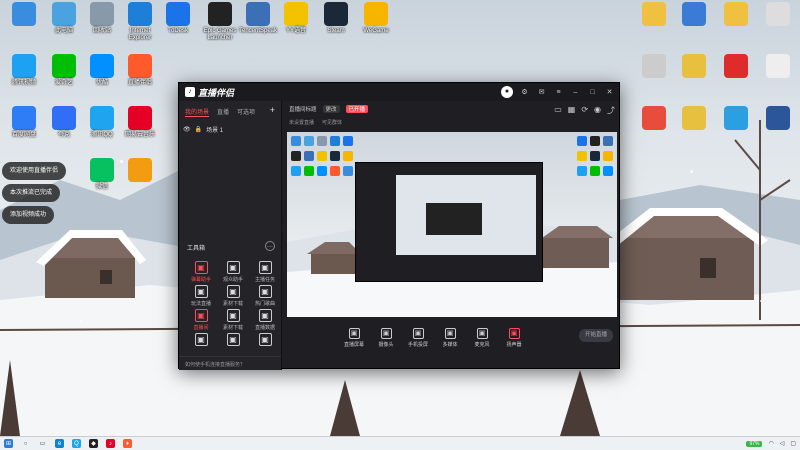  I want to click on desktop-icon-label: 网易云音乐, so click(139, 135).